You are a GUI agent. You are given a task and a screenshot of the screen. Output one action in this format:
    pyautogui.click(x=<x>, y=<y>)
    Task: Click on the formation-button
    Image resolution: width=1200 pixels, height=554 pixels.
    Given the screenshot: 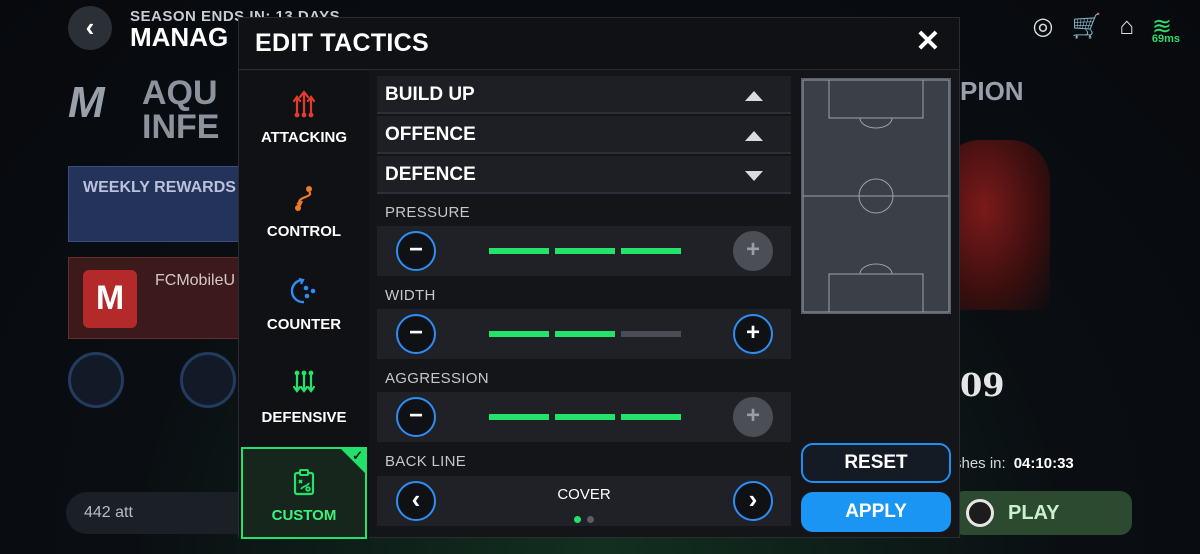 What is the action you would take?
    pyautogui.click(x=208, y=380)
    